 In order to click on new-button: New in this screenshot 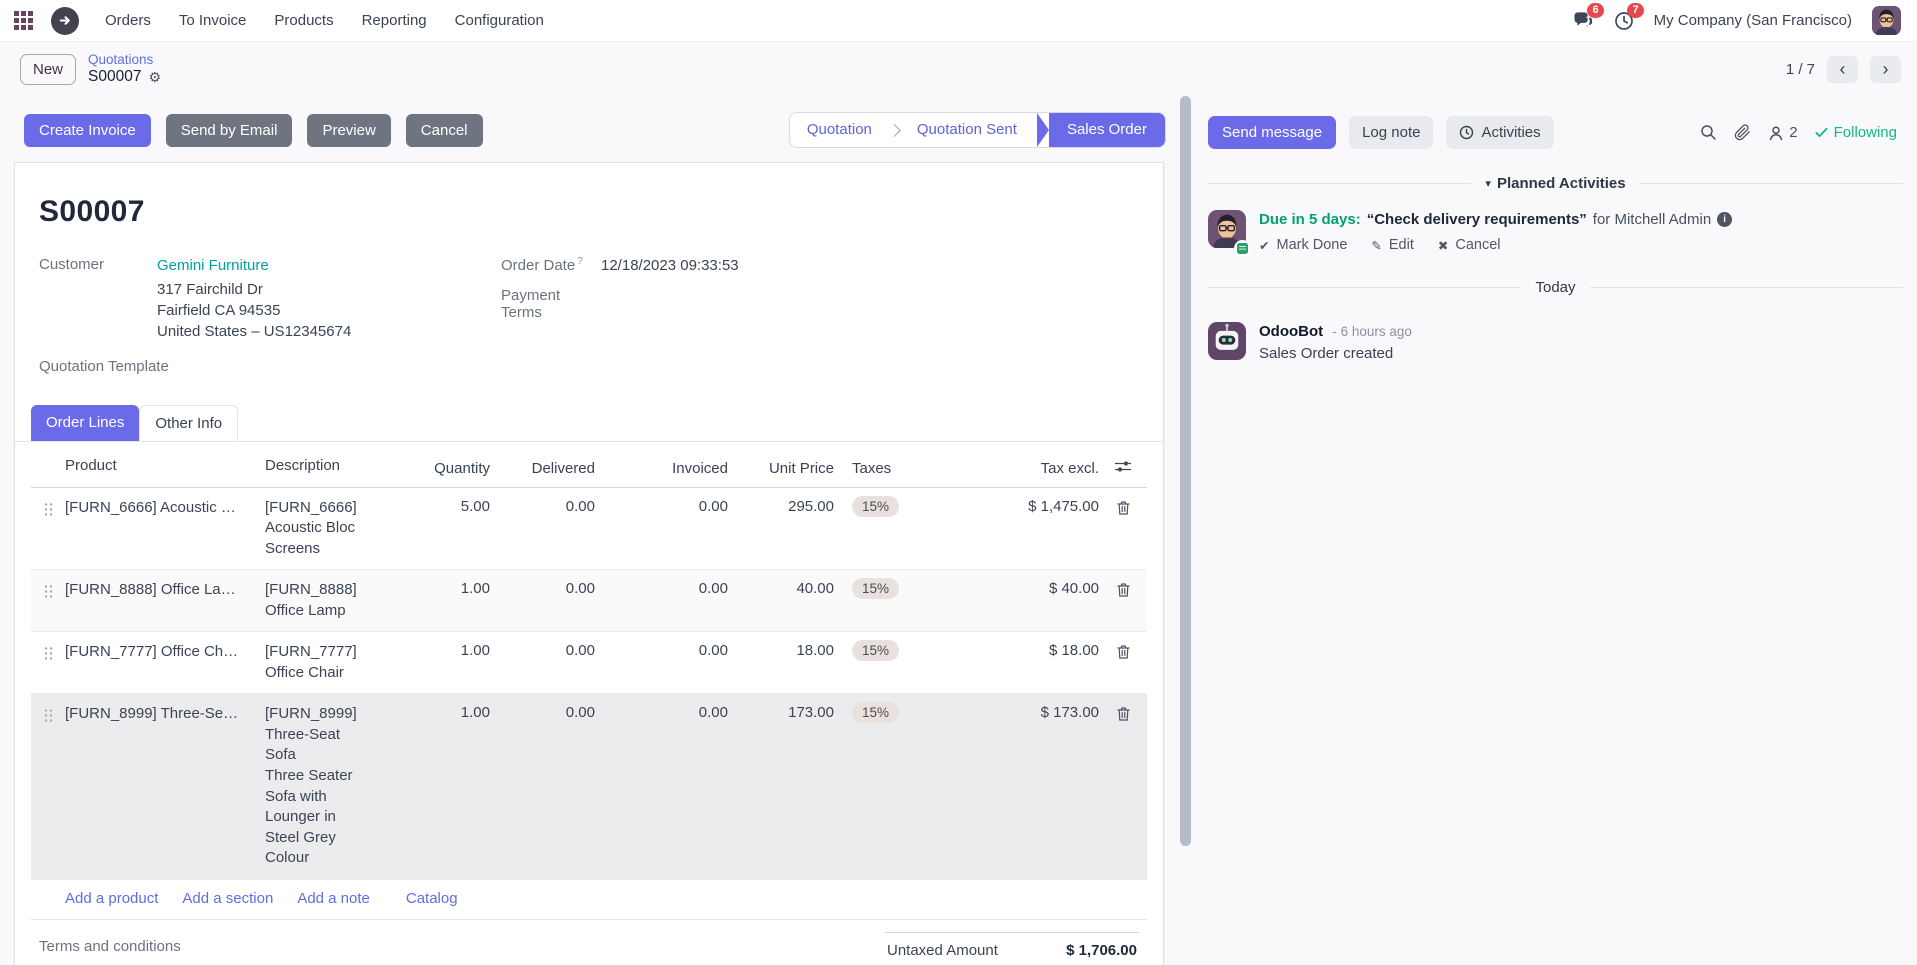, I will do `click(48, 69)`.